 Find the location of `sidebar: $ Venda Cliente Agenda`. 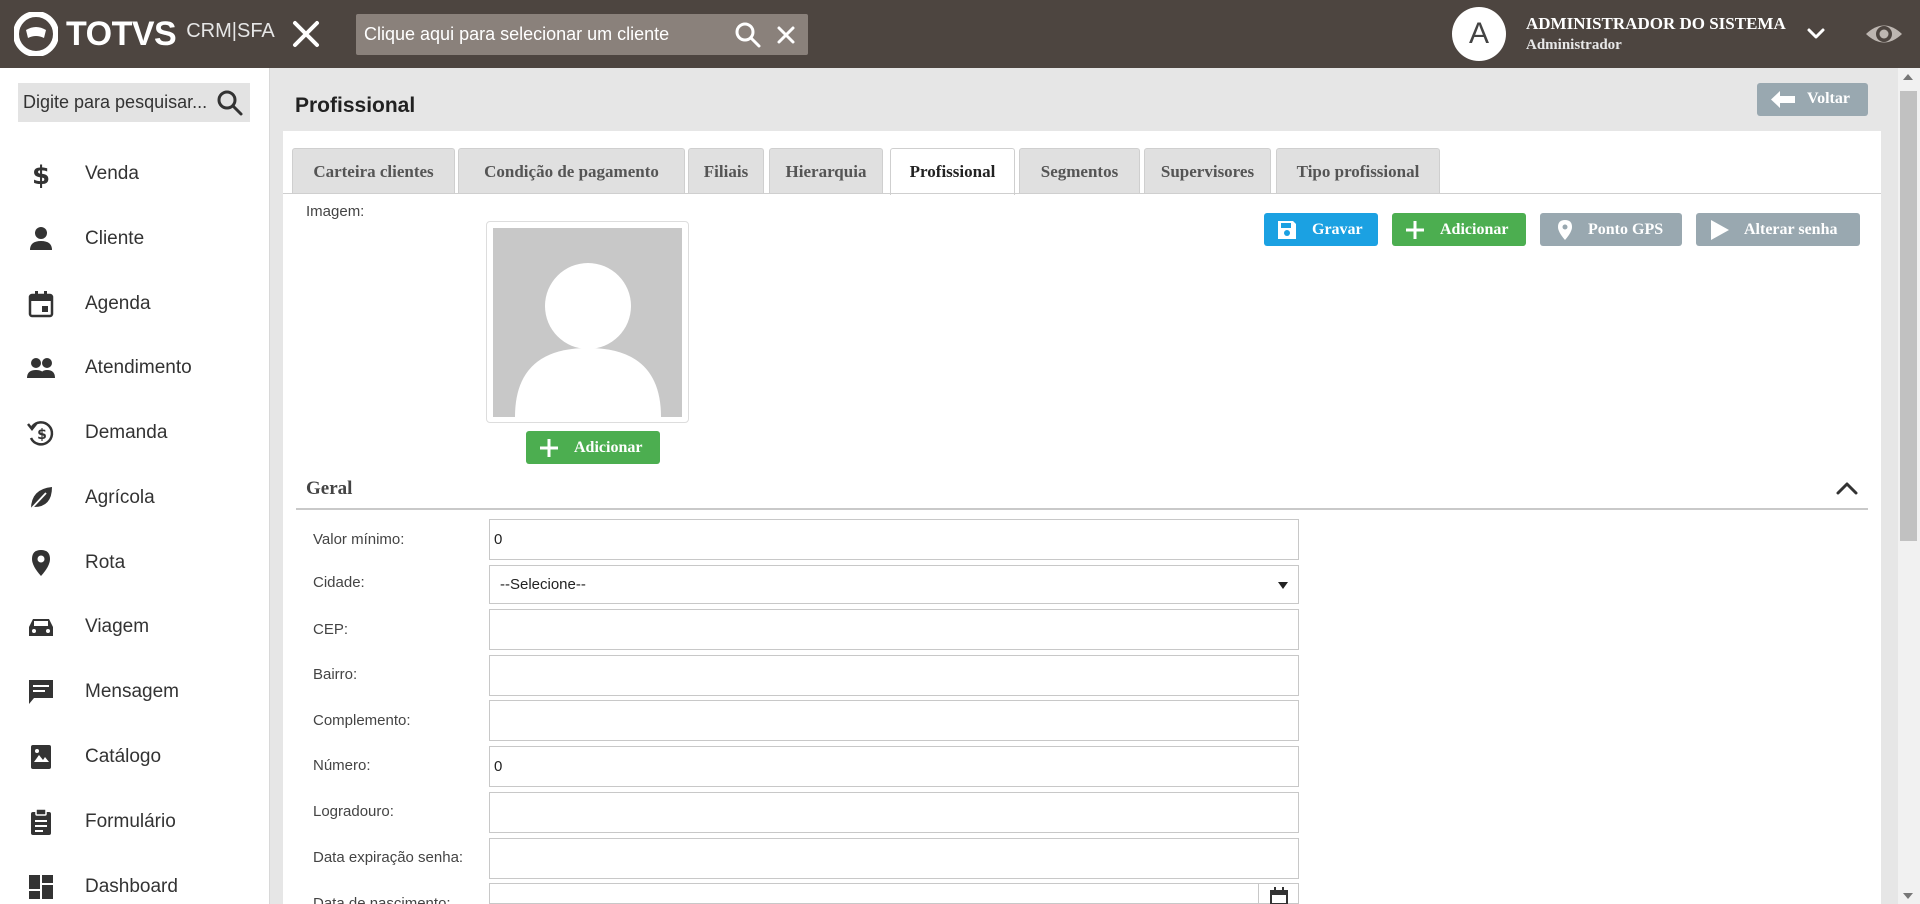

sidebar: $ Venda Cliente Agenda is located at coordinates (135, 486).